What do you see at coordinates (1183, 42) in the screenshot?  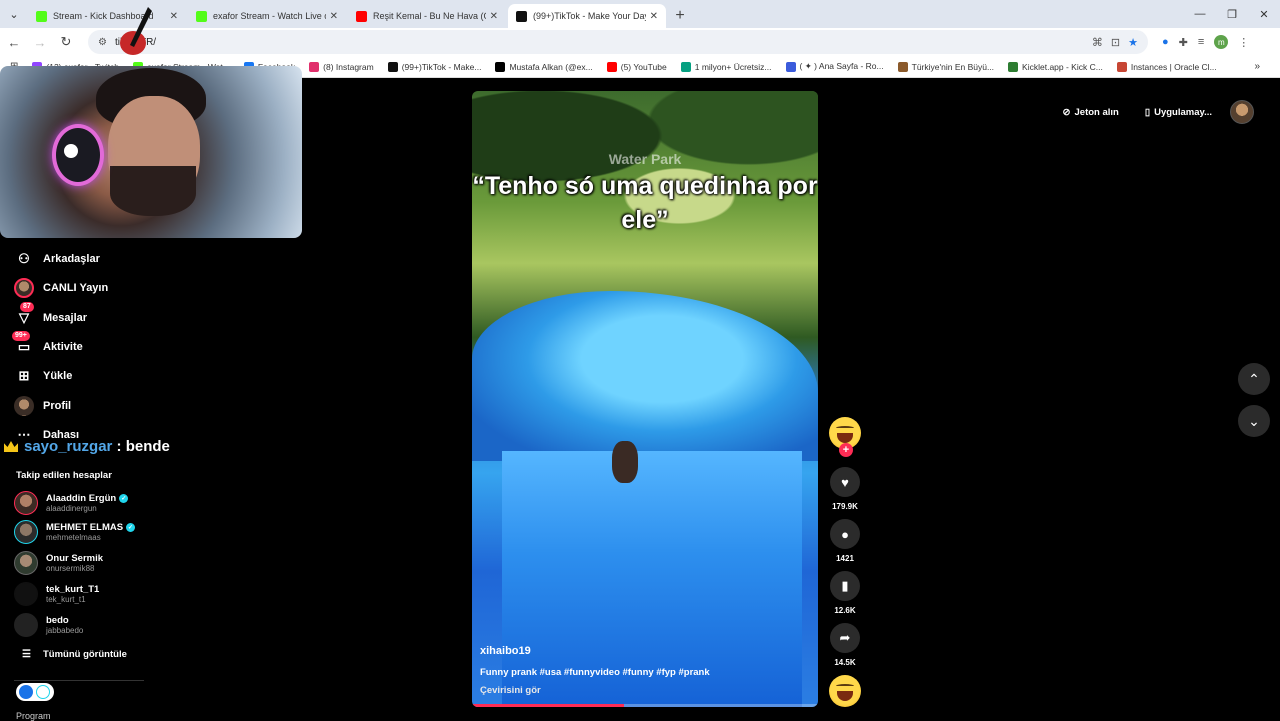 I see `extensions-puzzle-icon: ✚` at bounding box center [1183, 42].